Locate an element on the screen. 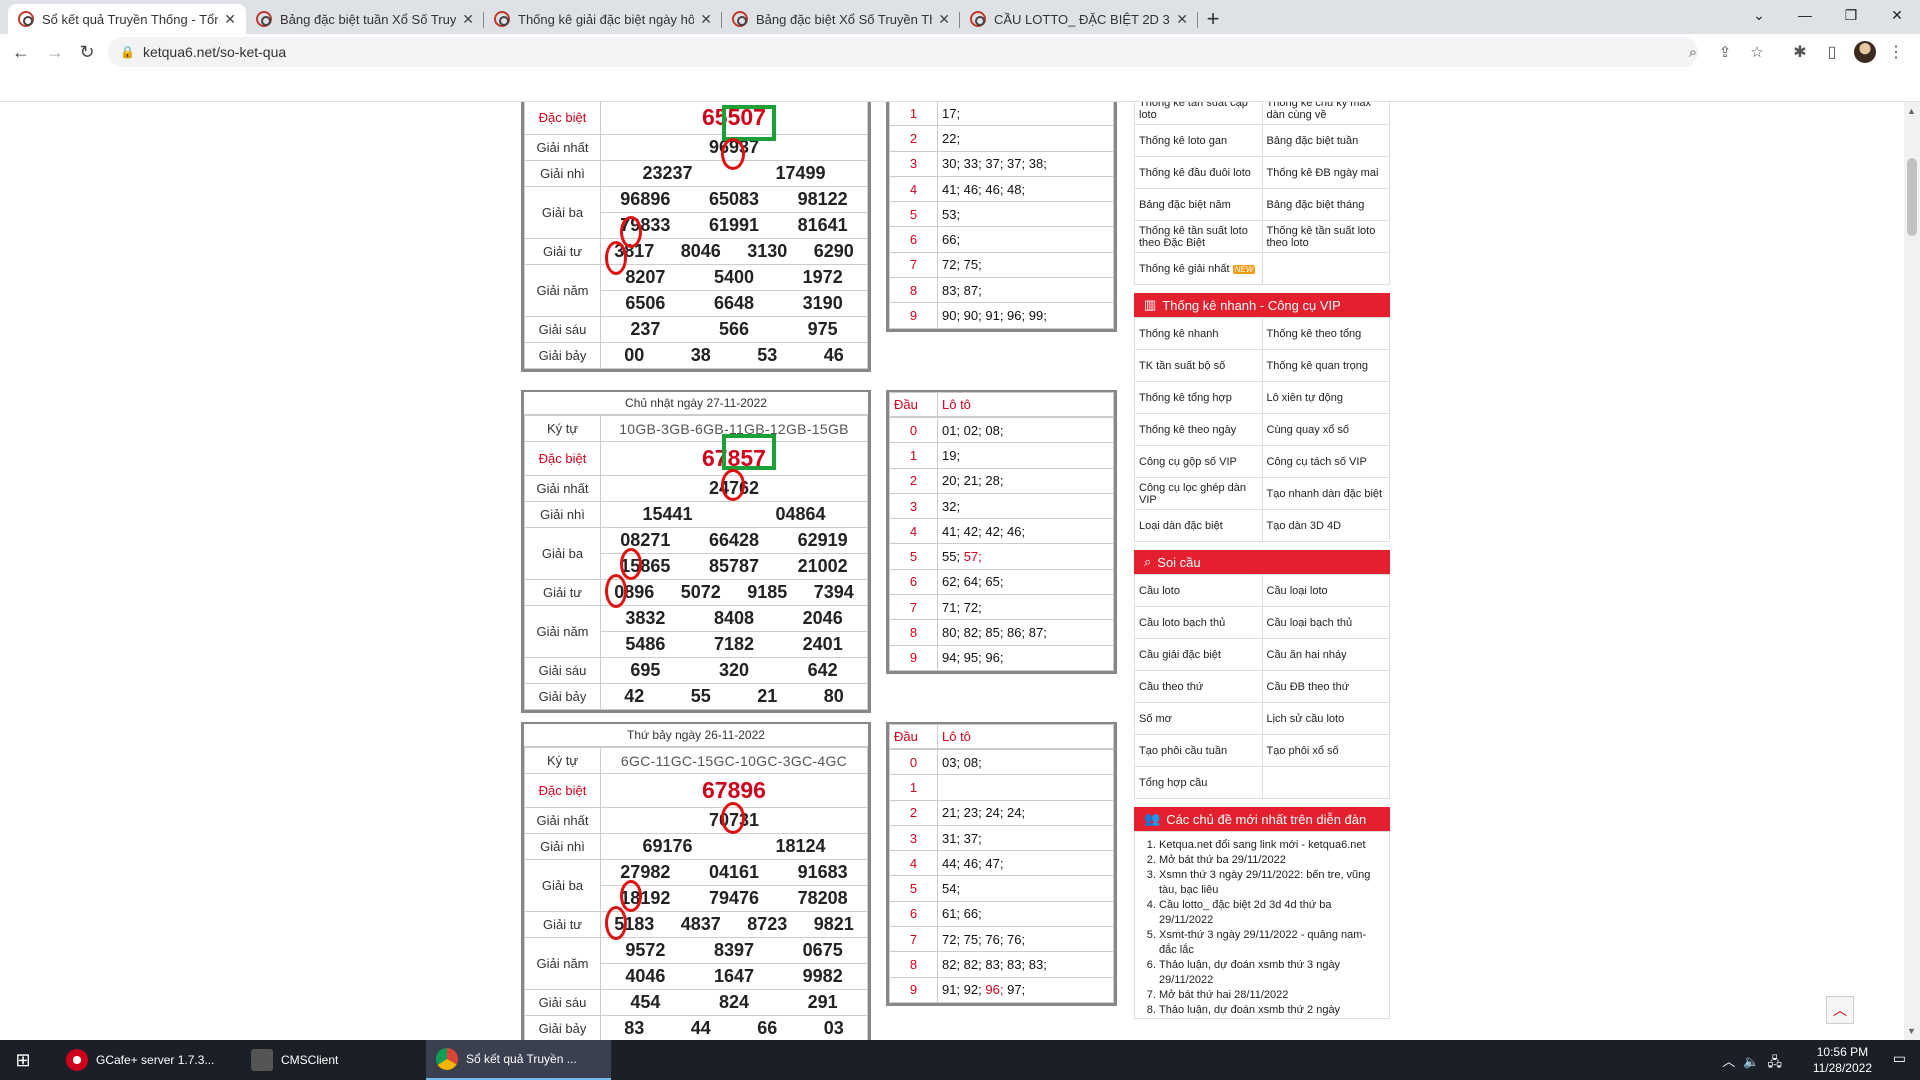 Image resolution: width=1920 pixels, height=1080 pixels. prize-label: Giải nhì is located at coordinates (562, 846).